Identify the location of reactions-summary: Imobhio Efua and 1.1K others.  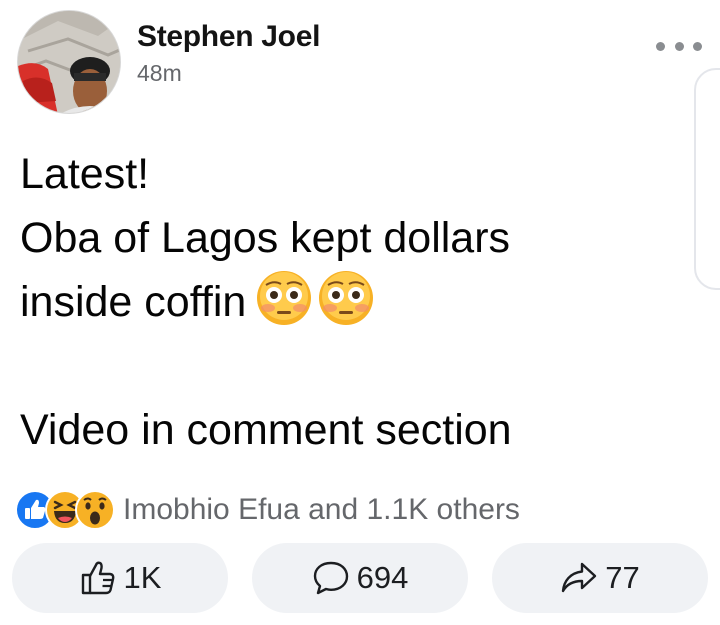
(267, 510).